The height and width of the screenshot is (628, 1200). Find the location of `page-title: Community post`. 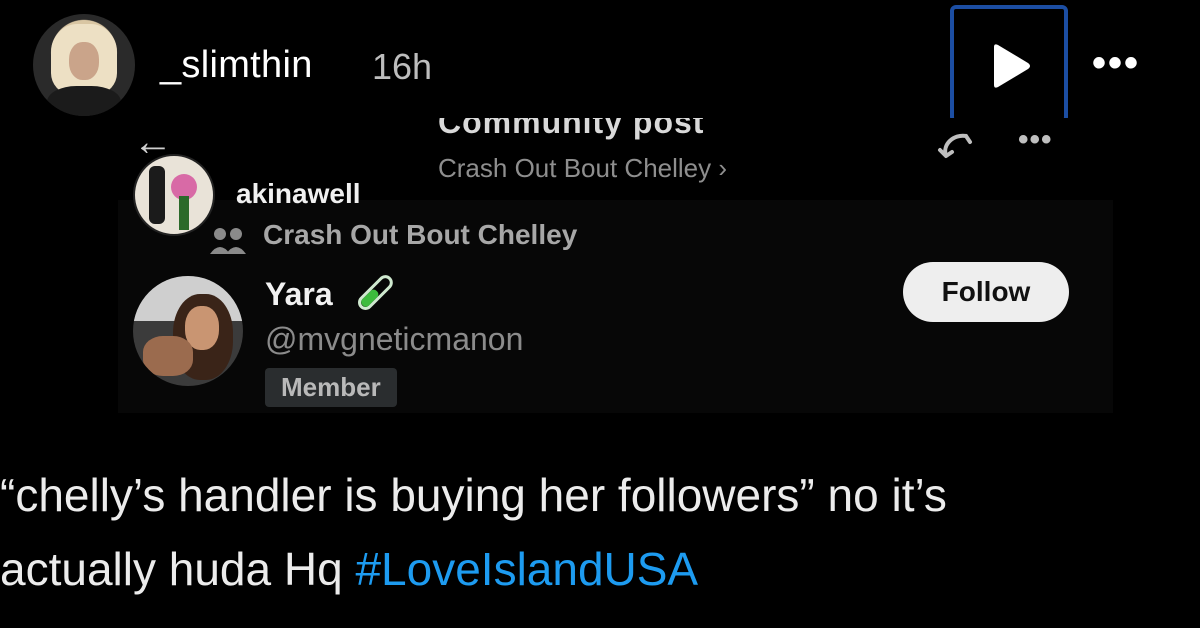

page-title: Community post is located at coordinates (571, 129).